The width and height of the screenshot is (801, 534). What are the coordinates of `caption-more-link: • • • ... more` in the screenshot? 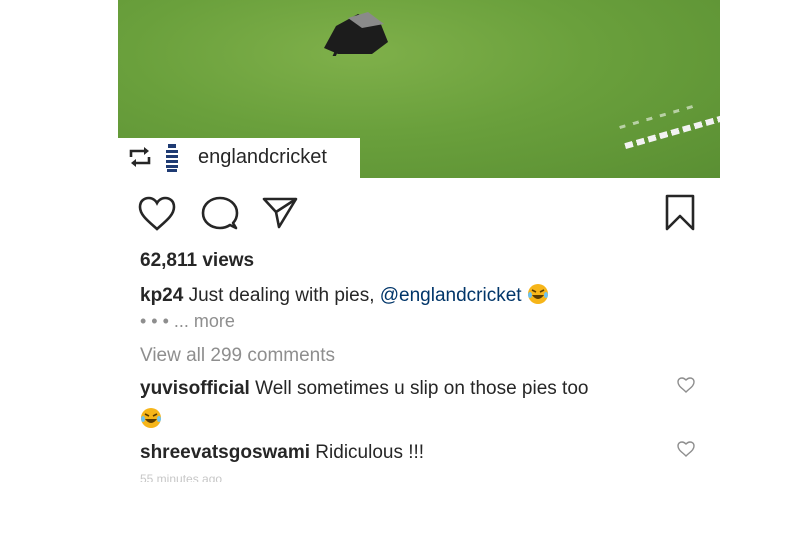 It's located at (187, 321).